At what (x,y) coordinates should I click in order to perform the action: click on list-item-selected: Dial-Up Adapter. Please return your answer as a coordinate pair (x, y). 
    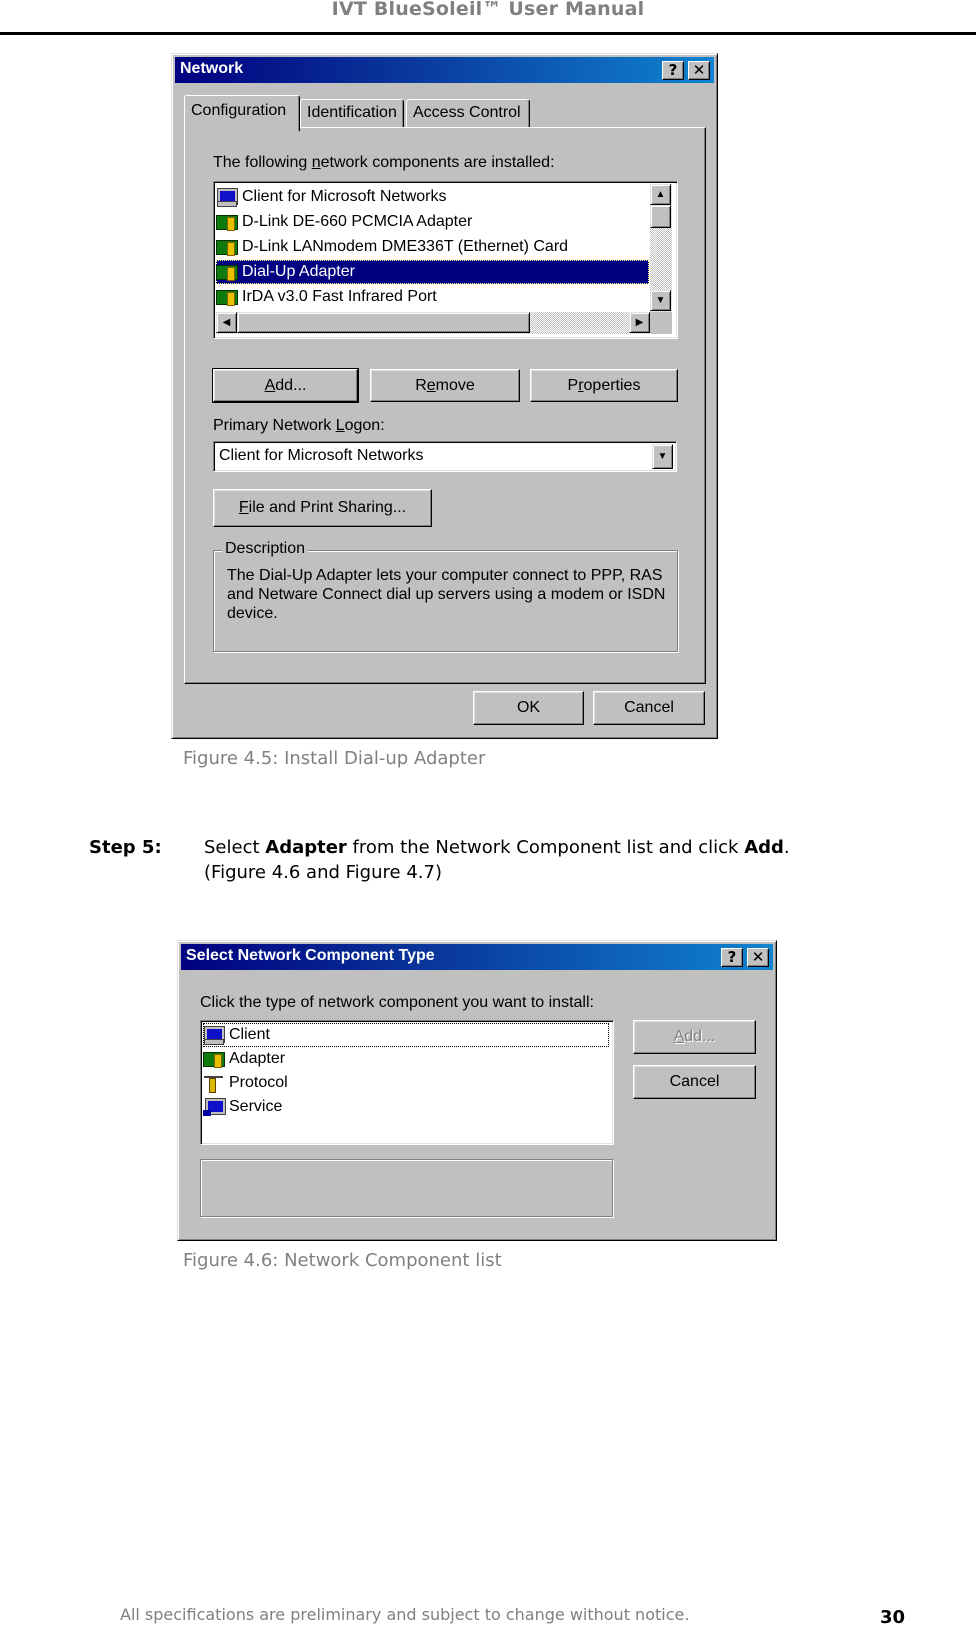
    Looking at the image, I should click on (432, 272).